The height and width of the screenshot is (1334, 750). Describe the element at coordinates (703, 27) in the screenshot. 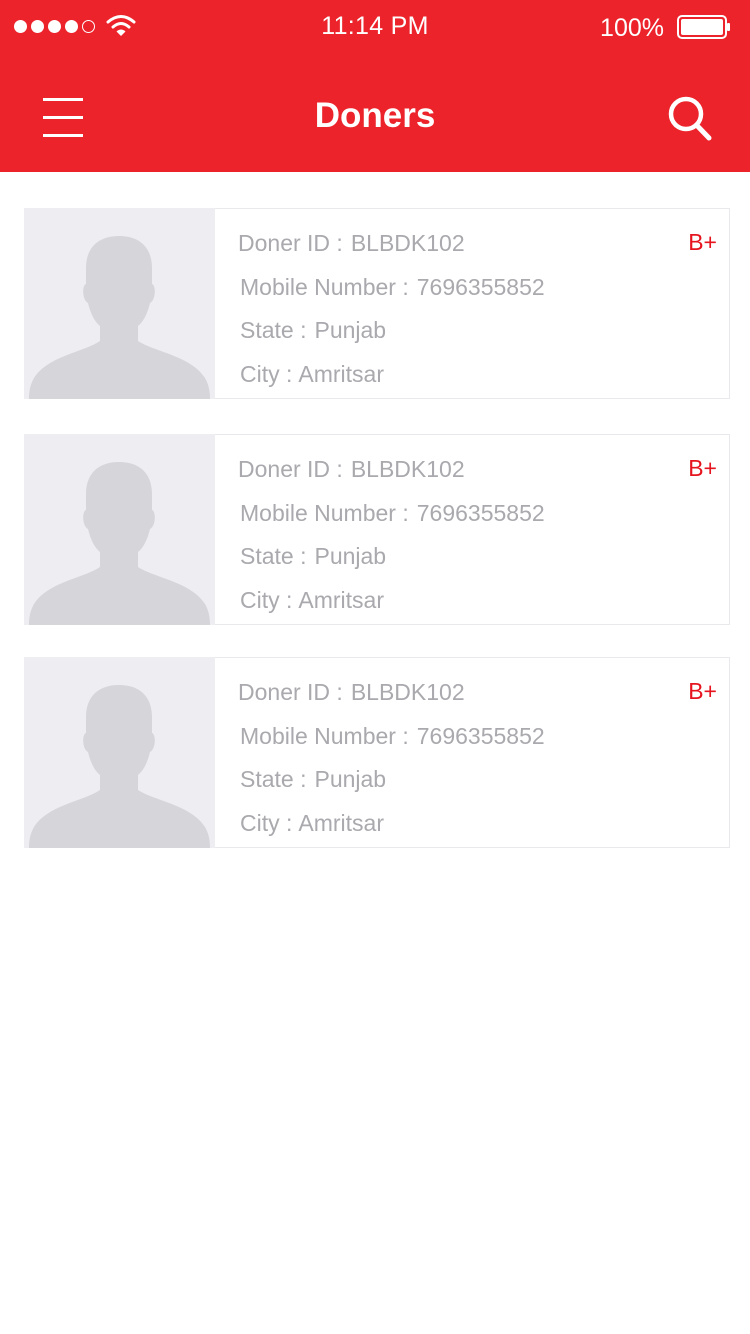

I see `battery-icon` at that location.